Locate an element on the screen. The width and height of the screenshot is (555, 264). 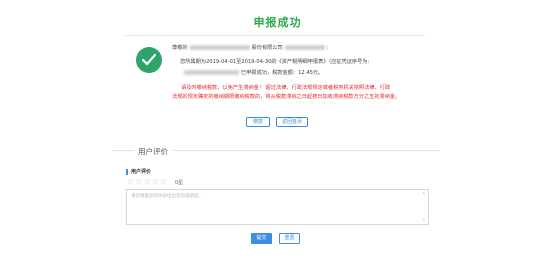
greeting-line: 尊敬的 股份有限公司: is located at coordinates (250, 48).